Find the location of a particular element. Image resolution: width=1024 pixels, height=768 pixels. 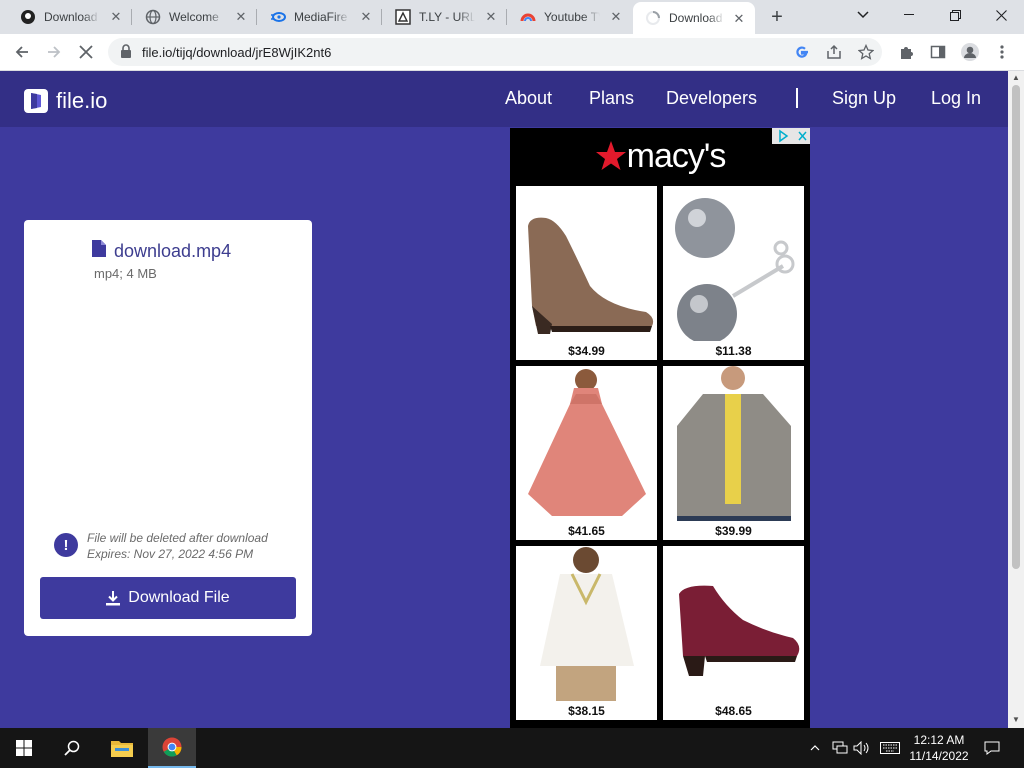

ad-product-tile: $39.99 is located at coordinates (733, 453).